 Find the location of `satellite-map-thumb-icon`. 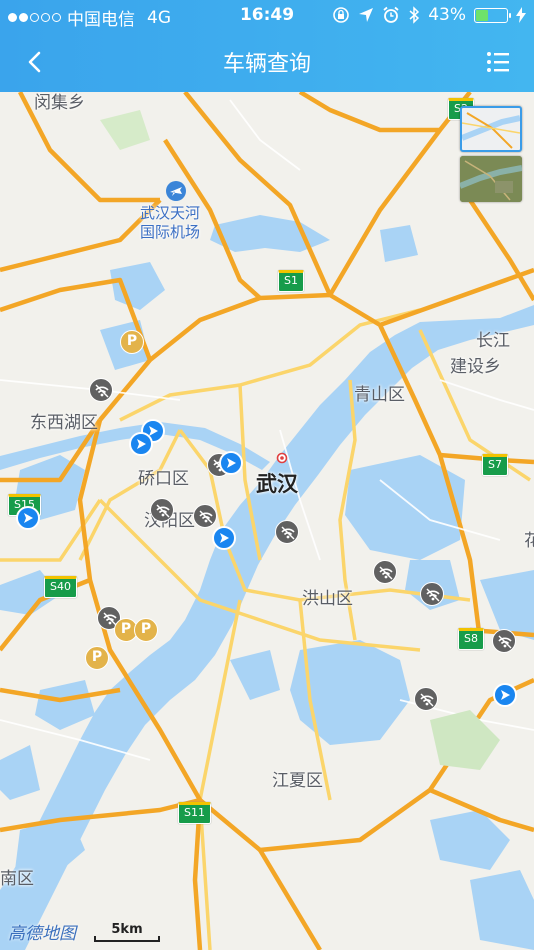

satellite-map-thumb-icon is located at coordinates (491, 179).